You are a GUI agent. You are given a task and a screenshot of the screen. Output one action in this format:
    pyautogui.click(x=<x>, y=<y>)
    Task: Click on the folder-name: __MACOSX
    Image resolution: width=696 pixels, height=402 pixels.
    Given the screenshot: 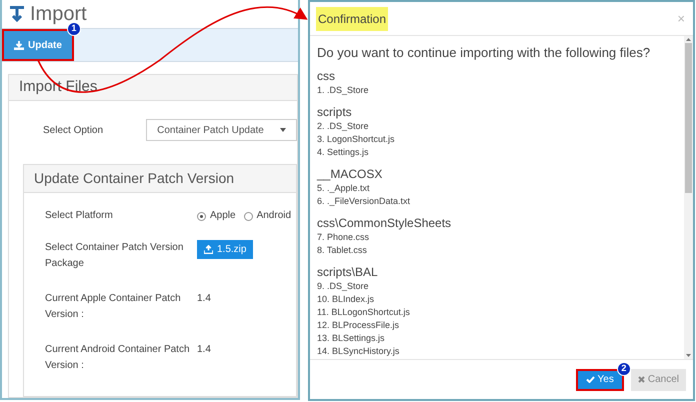 What is the action you would take?
    pyautogui.click(x=350, y=174)
    